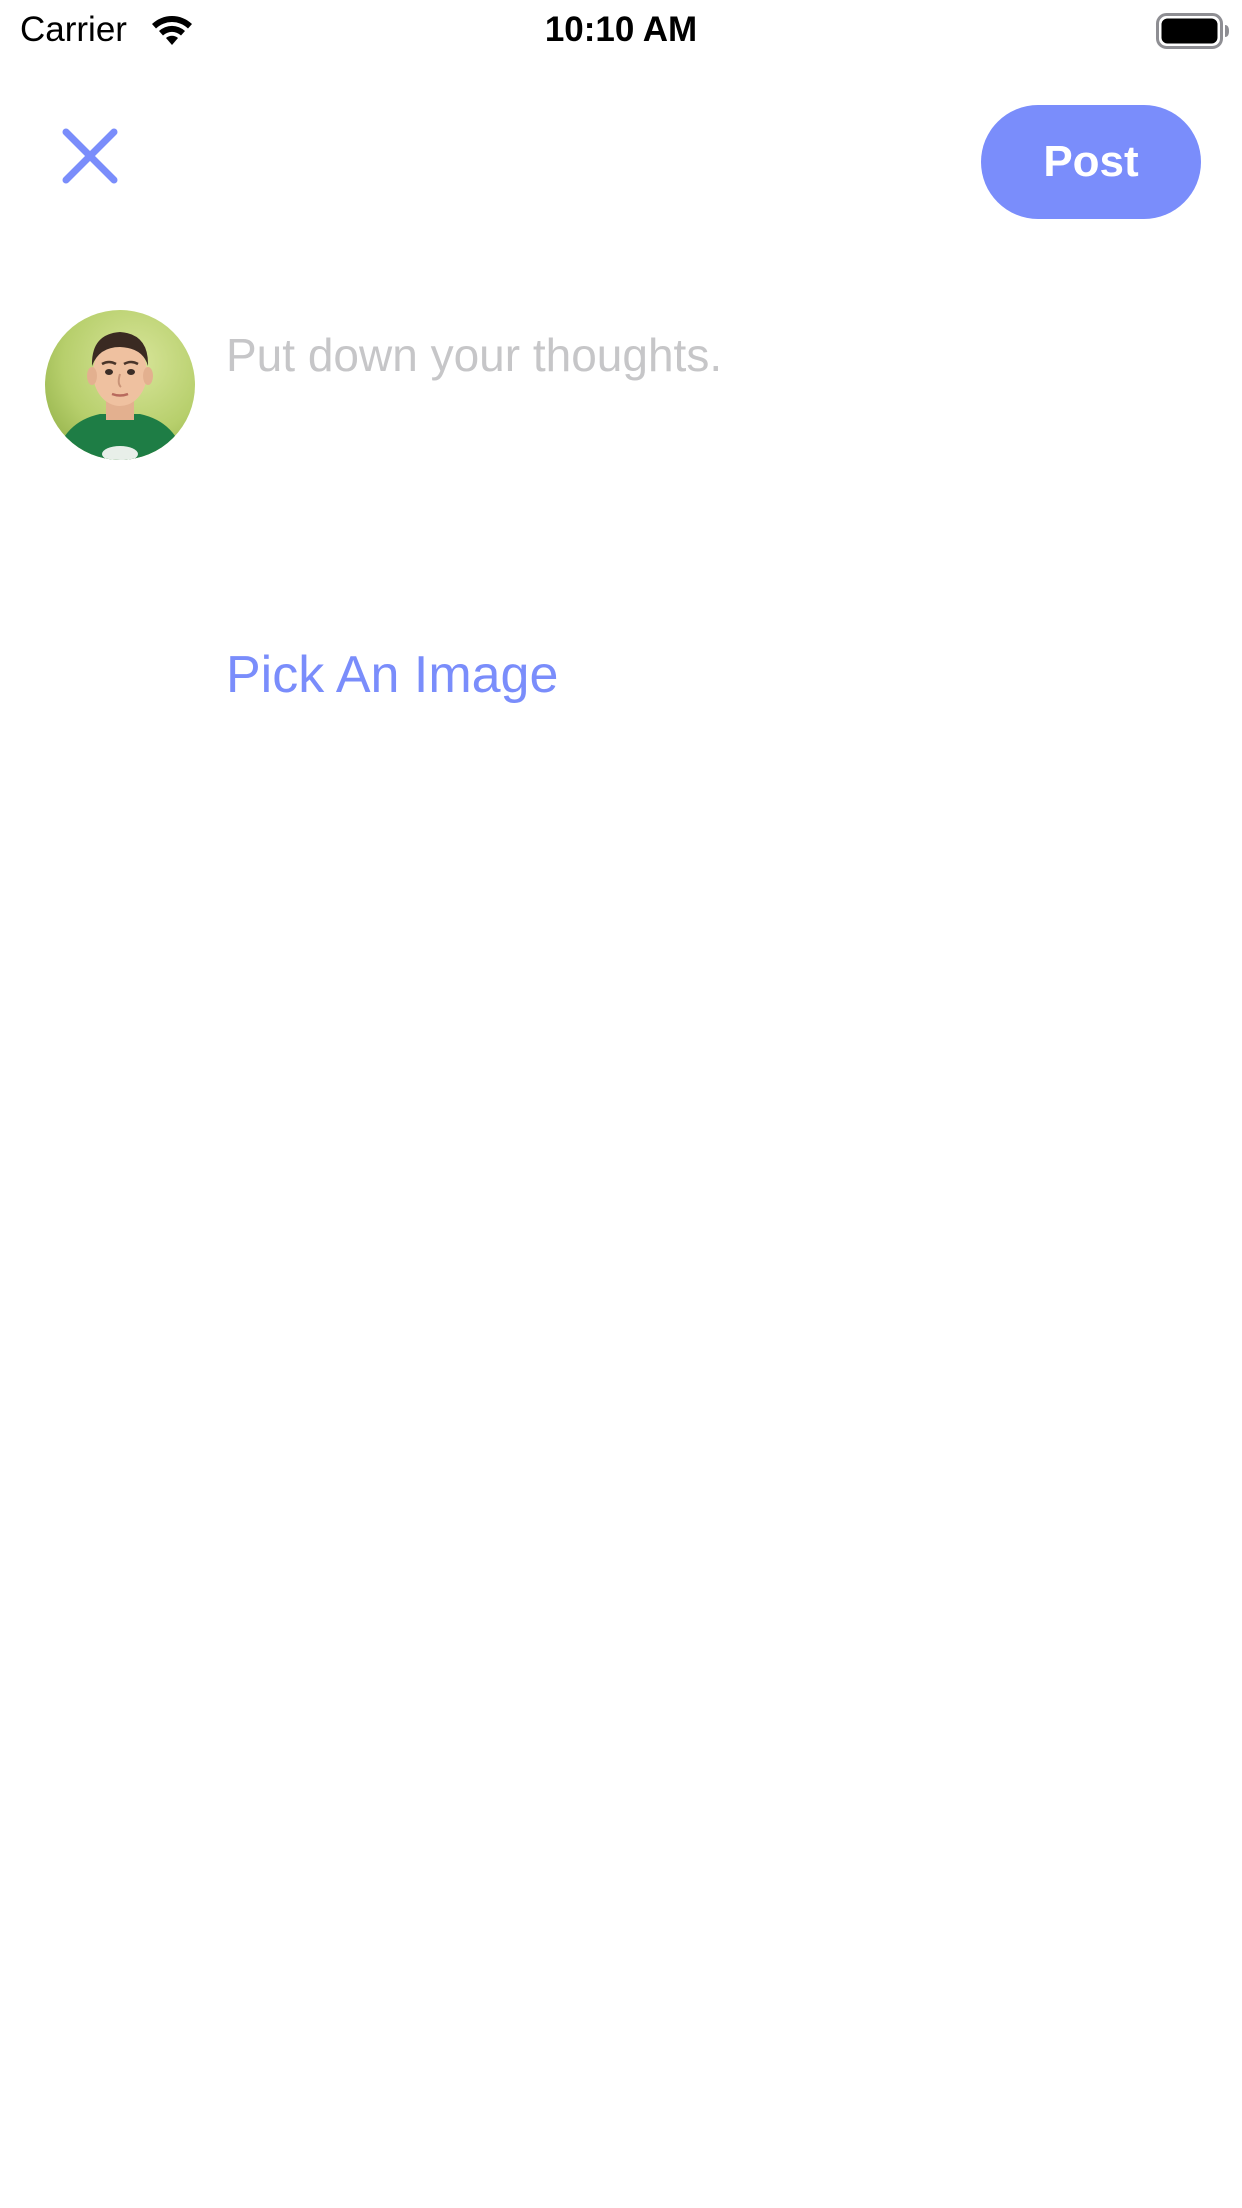 The width and height of the screenshot is (1242, 2208). I want to click on avatar-image, so click(120, 385).